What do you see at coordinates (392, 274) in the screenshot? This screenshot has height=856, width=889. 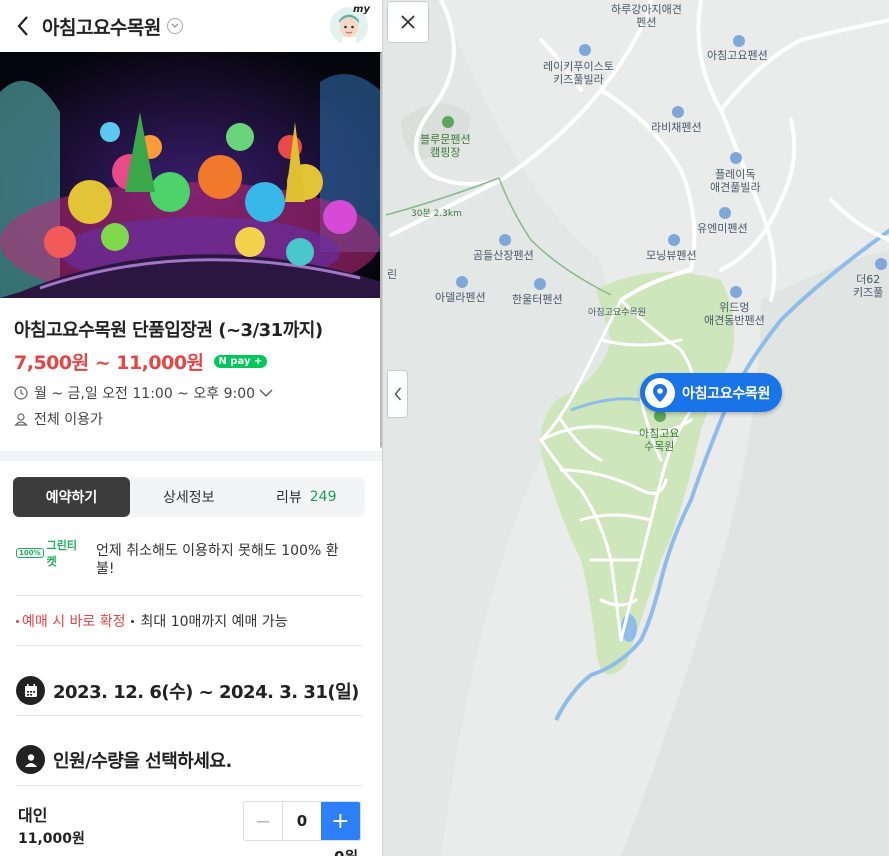 I see `map-label-rin: 린` at bounding box center [392, 274].